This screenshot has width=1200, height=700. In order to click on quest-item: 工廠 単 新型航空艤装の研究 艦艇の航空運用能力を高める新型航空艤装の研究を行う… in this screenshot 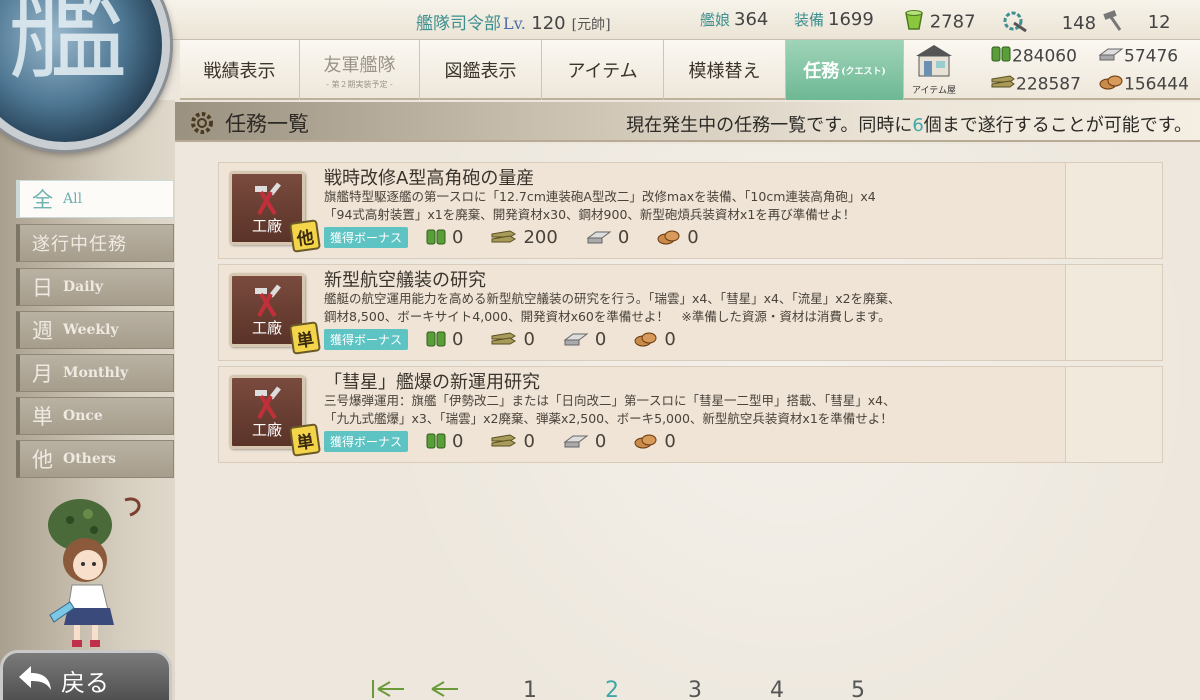, I will do `click(690, 312)`.